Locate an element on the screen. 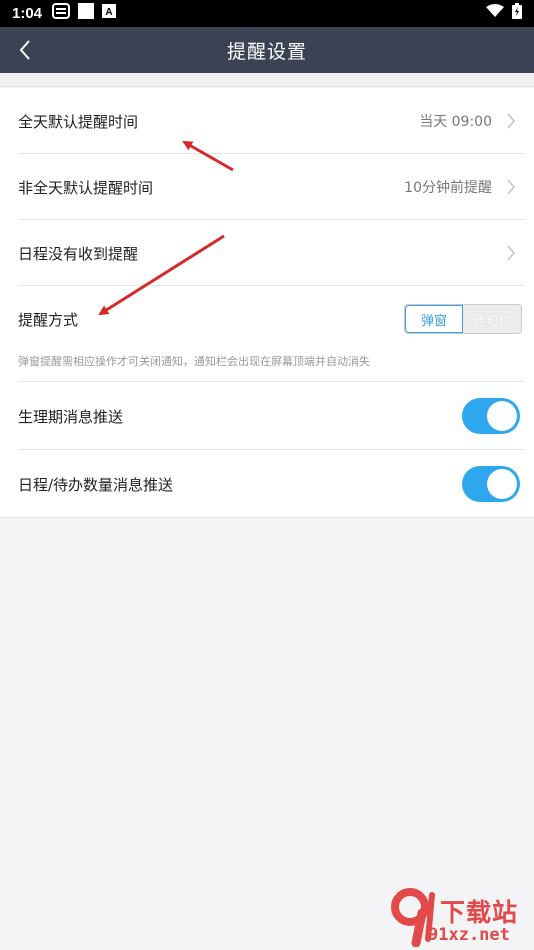 The height and width of the screenshot is (950, 534). watermark-brand: 下载站 is located at coordinates (479, 912).